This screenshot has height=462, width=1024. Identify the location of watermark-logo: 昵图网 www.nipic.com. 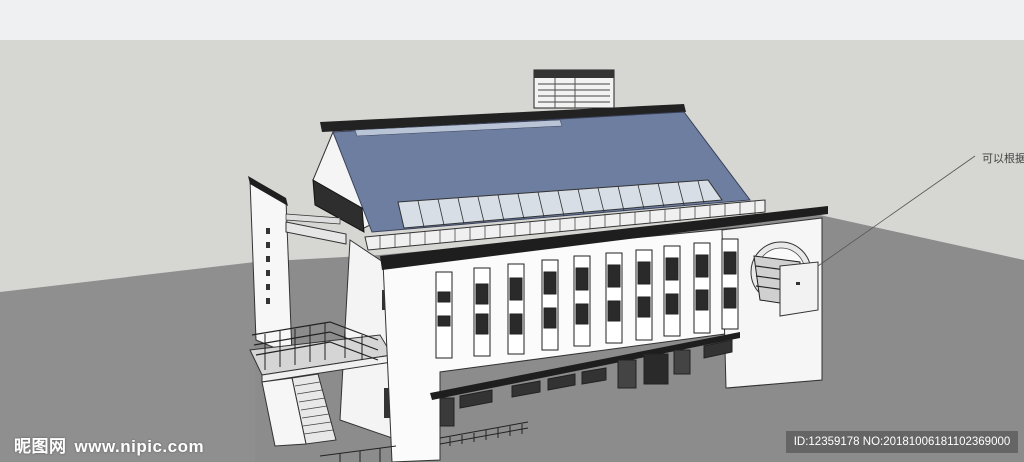
(109, 444).